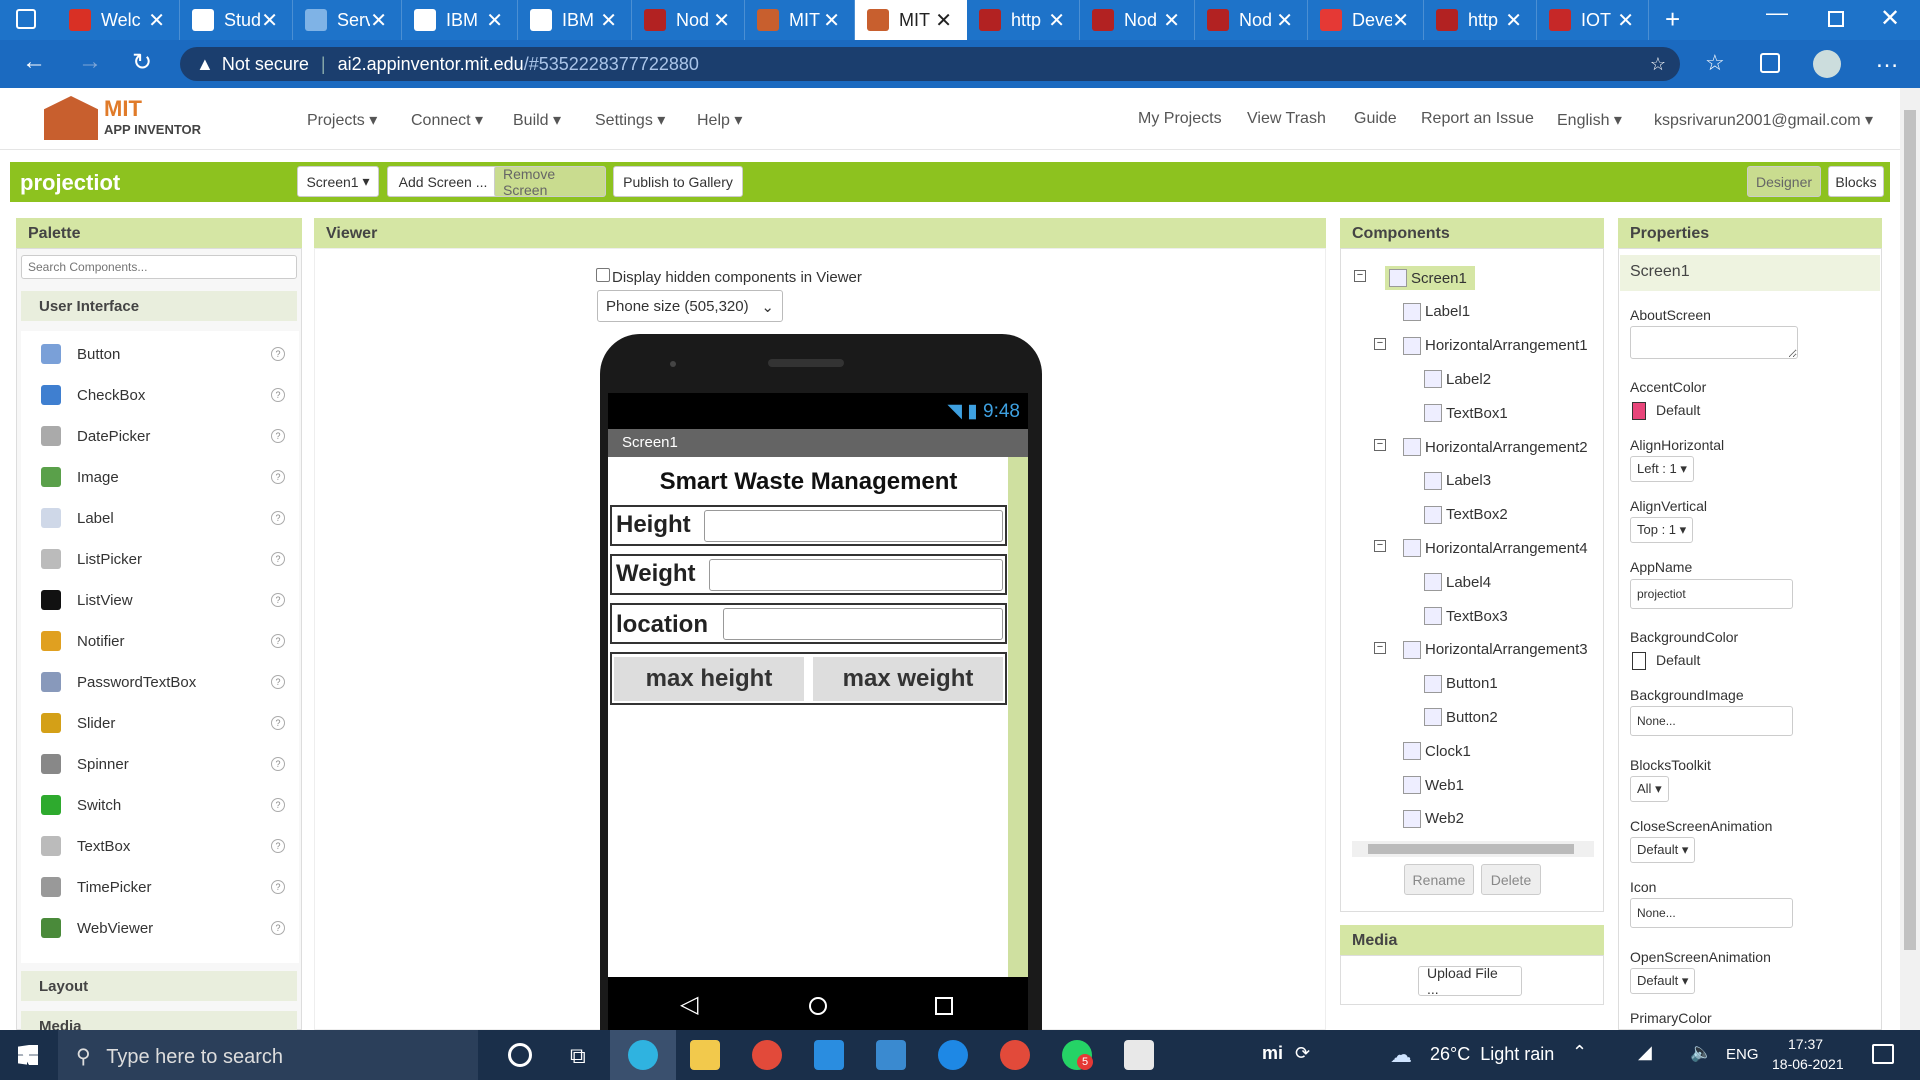  Describe the element at coordinates (662, 625) in the screenshot. I see `label4-location: location` at that location.